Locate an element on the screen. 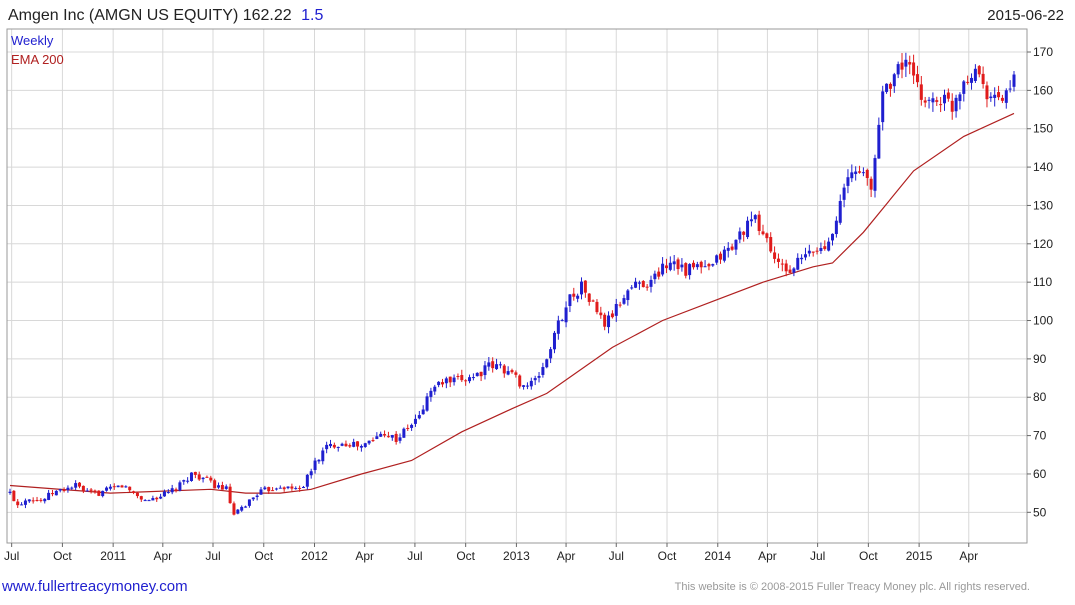  x-tick-label: Apr is located at coordinates (767, 556).